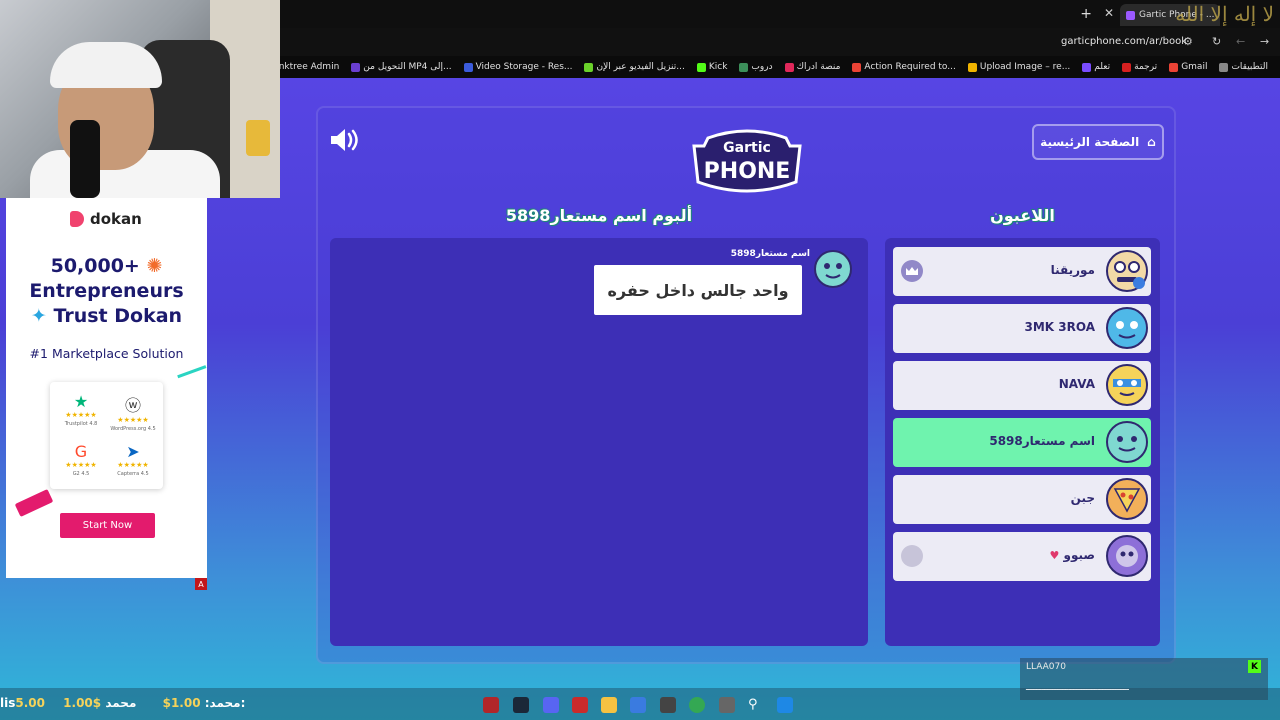 The height and width of the screenshot is (720, 1280). Describe the element at coordinates (123, 703) in the screenshot. I see `donation-ticker: lis5.00 1.00$ محمد: 1.00$ محمد:` at that location.